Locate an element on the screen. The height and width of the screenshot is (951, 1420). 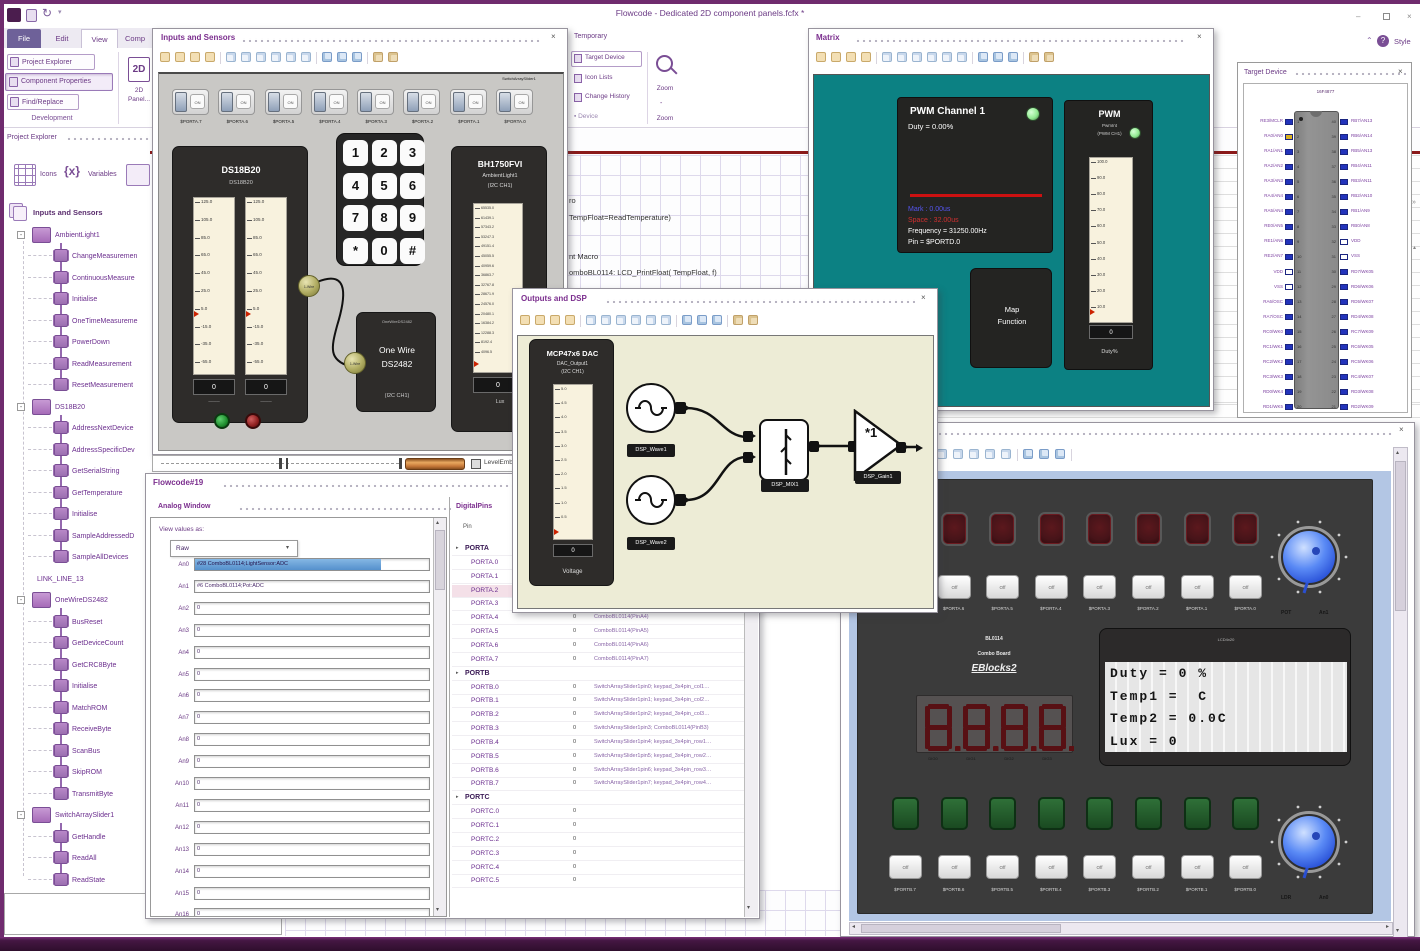
svg-text: *1 is located at coordinates (871, 432).